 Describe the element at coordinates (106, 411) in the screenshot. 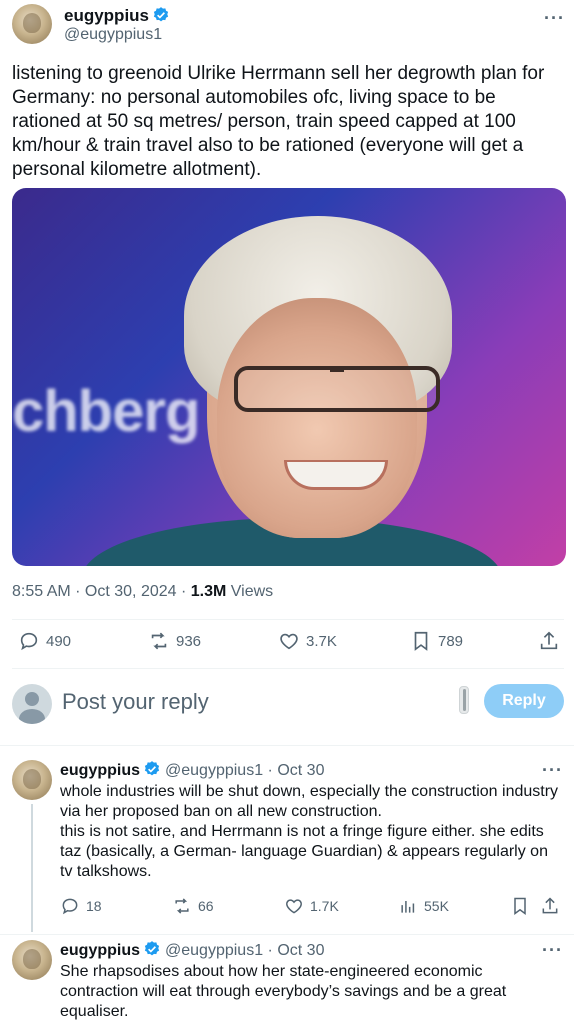

I see `photo-background-text: chberg` at that location.